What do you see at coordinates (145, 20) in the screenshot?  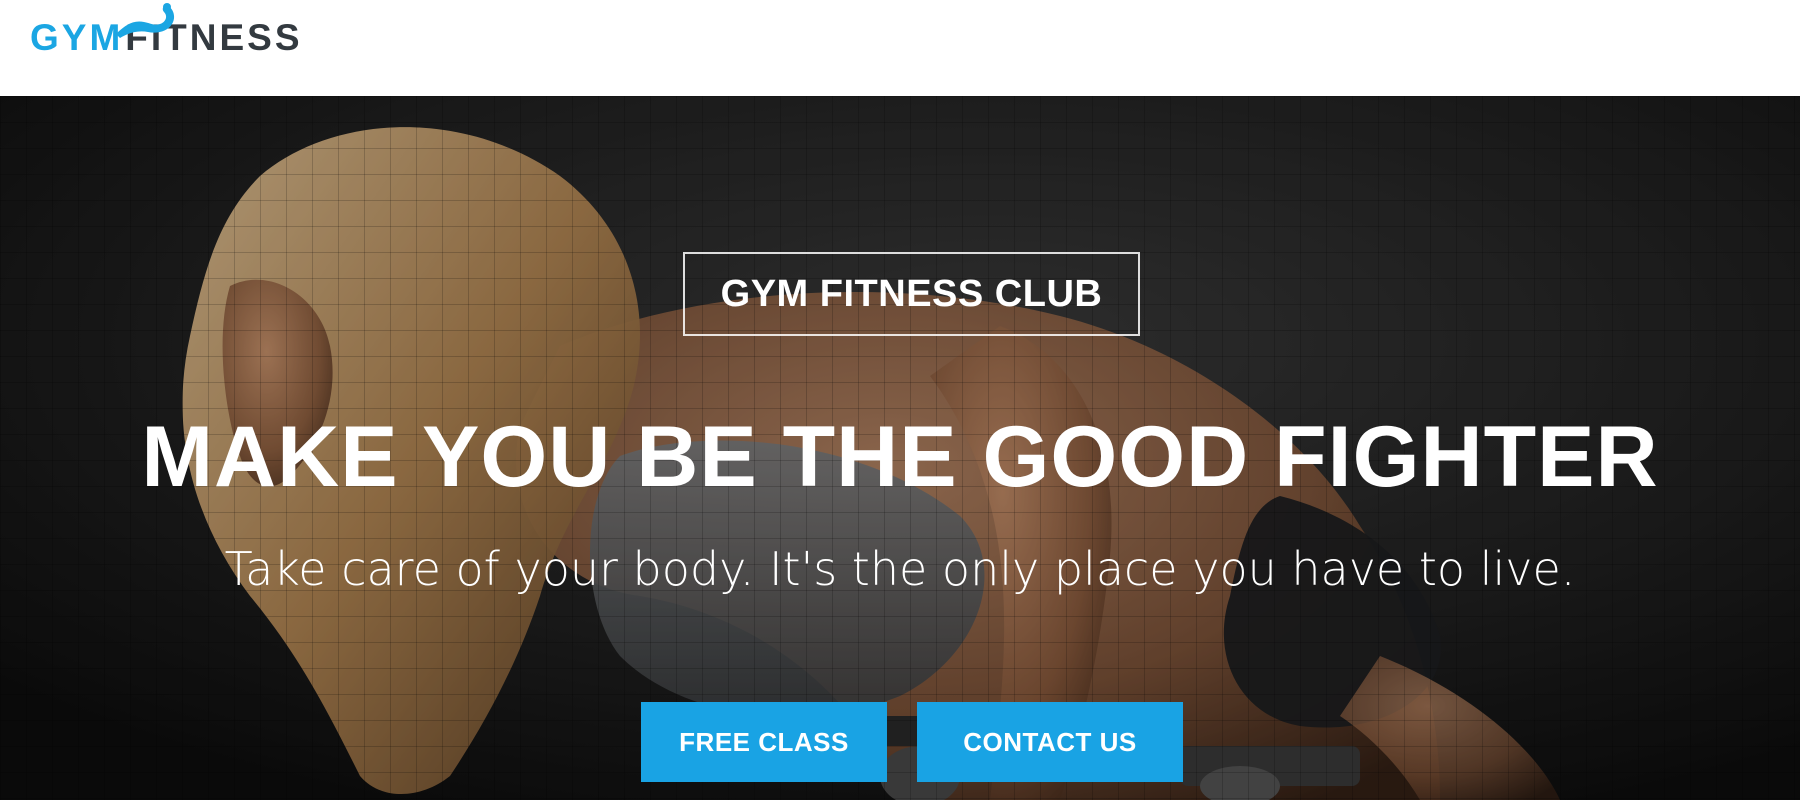 I see `flexed-arm-icon` at bounding box center [145, 20].